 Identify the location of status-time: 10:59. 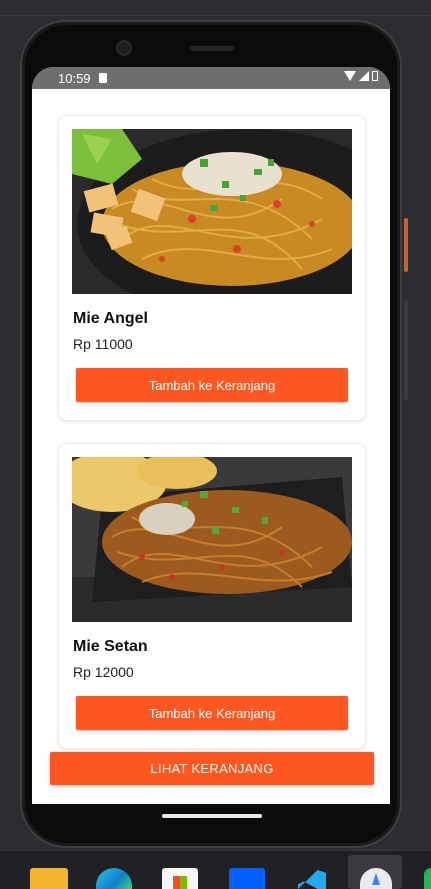
(74, 78).